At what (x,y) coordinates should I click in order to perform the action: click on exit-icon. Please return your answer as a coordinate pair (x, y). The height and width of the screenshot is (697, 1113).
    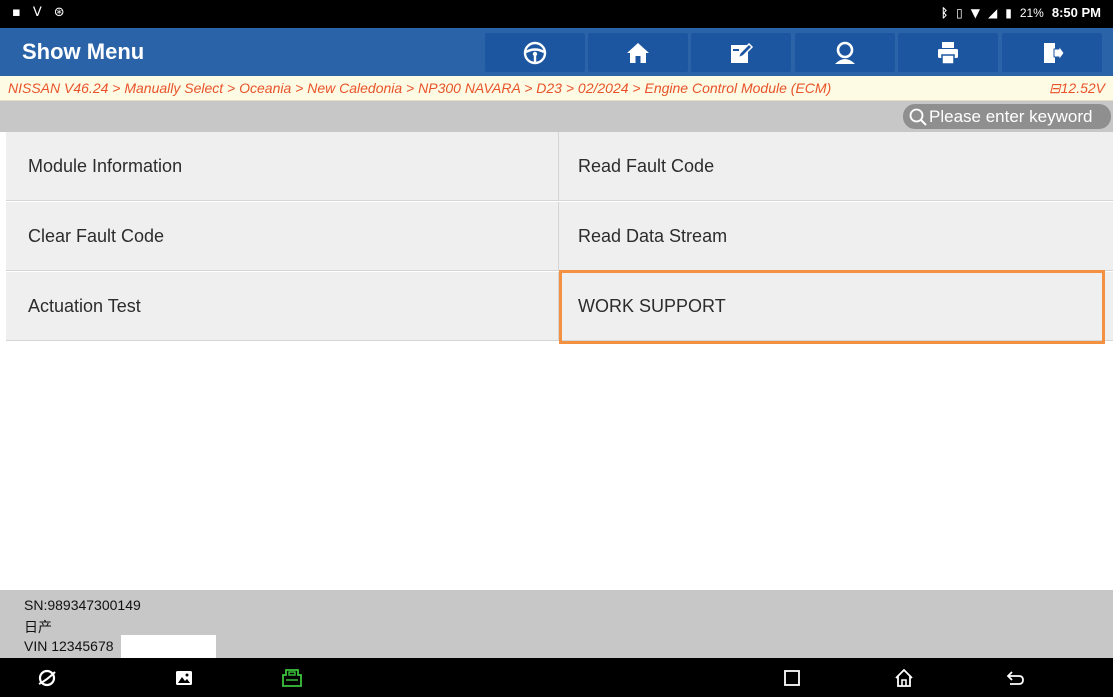
    Looking at the image, I should click on (1054, 52).